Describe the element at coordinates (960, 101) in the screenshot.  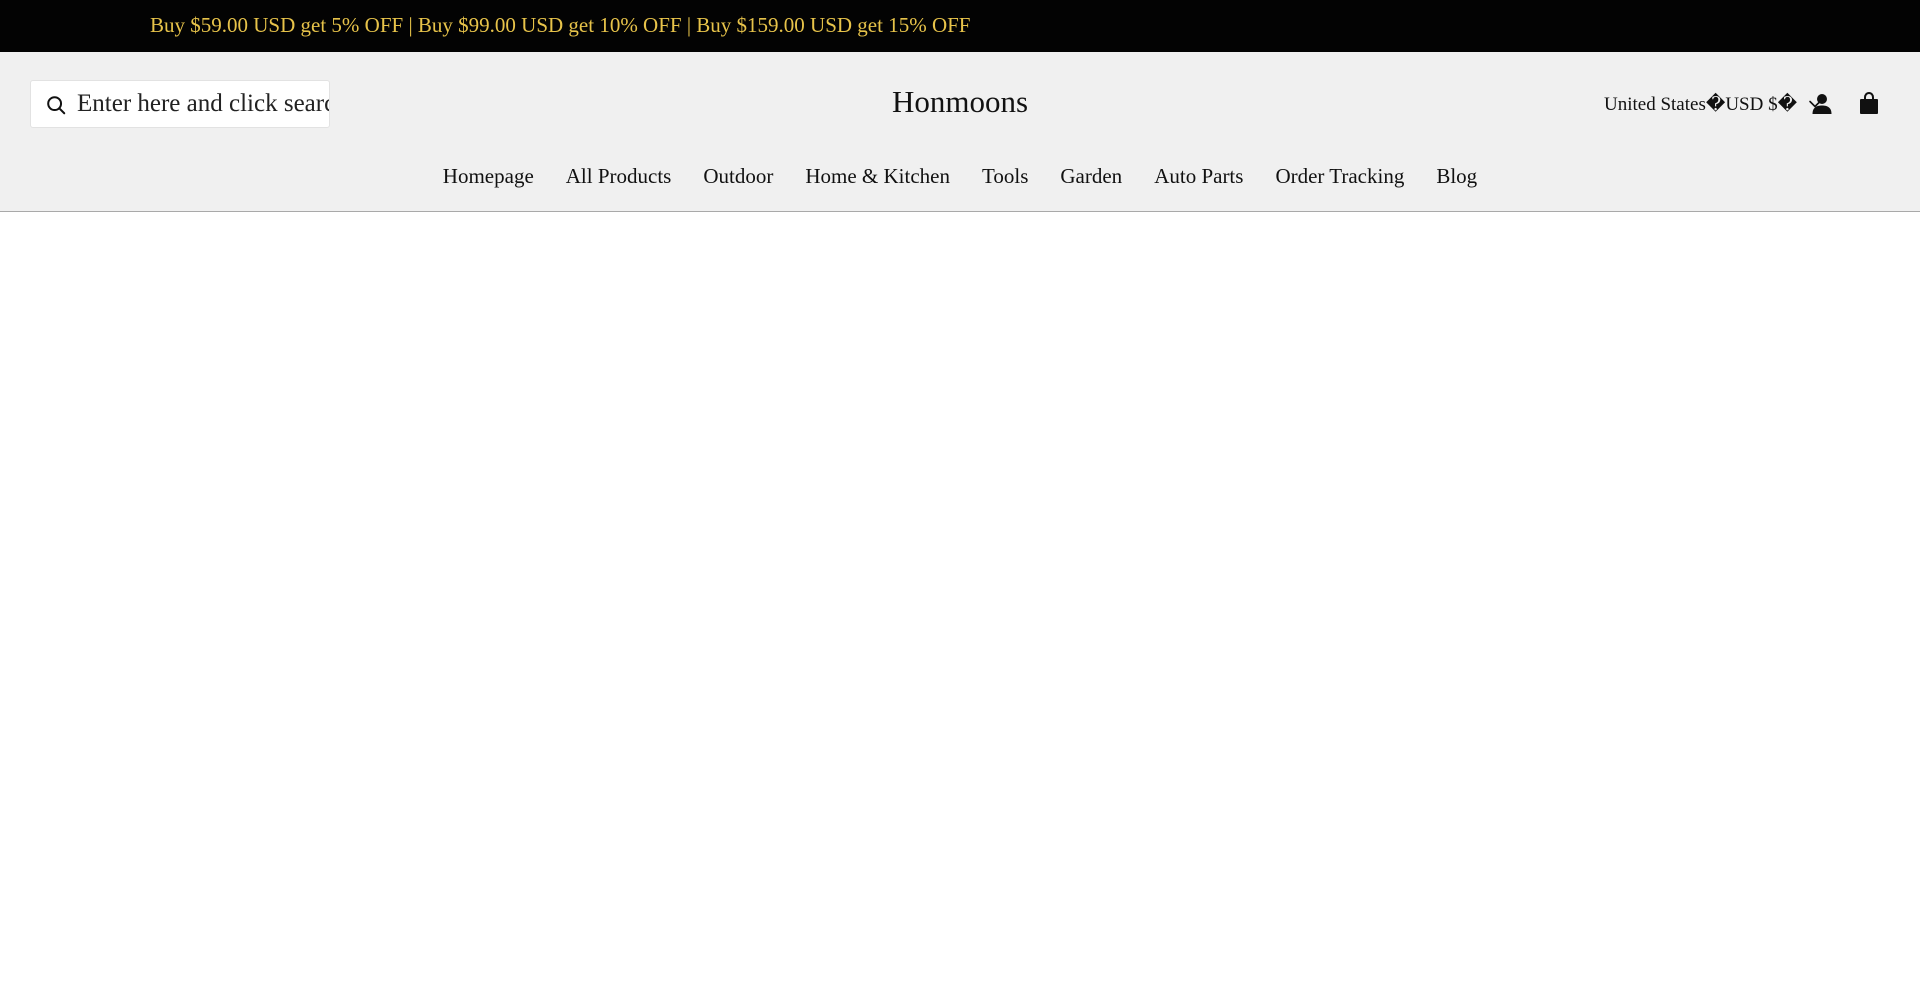
I see `site-logo: Honmoons` at that location.